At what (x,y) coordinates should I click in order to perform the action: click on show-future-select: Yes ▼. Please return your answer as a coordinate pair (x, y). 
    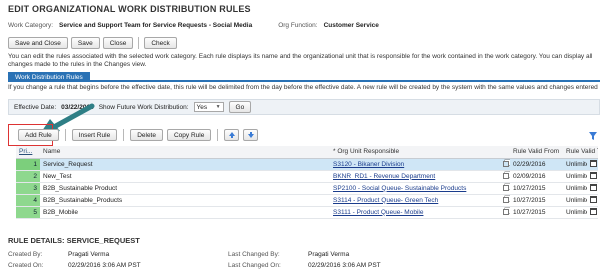
    Looking at the image, I should click on (208, 107).